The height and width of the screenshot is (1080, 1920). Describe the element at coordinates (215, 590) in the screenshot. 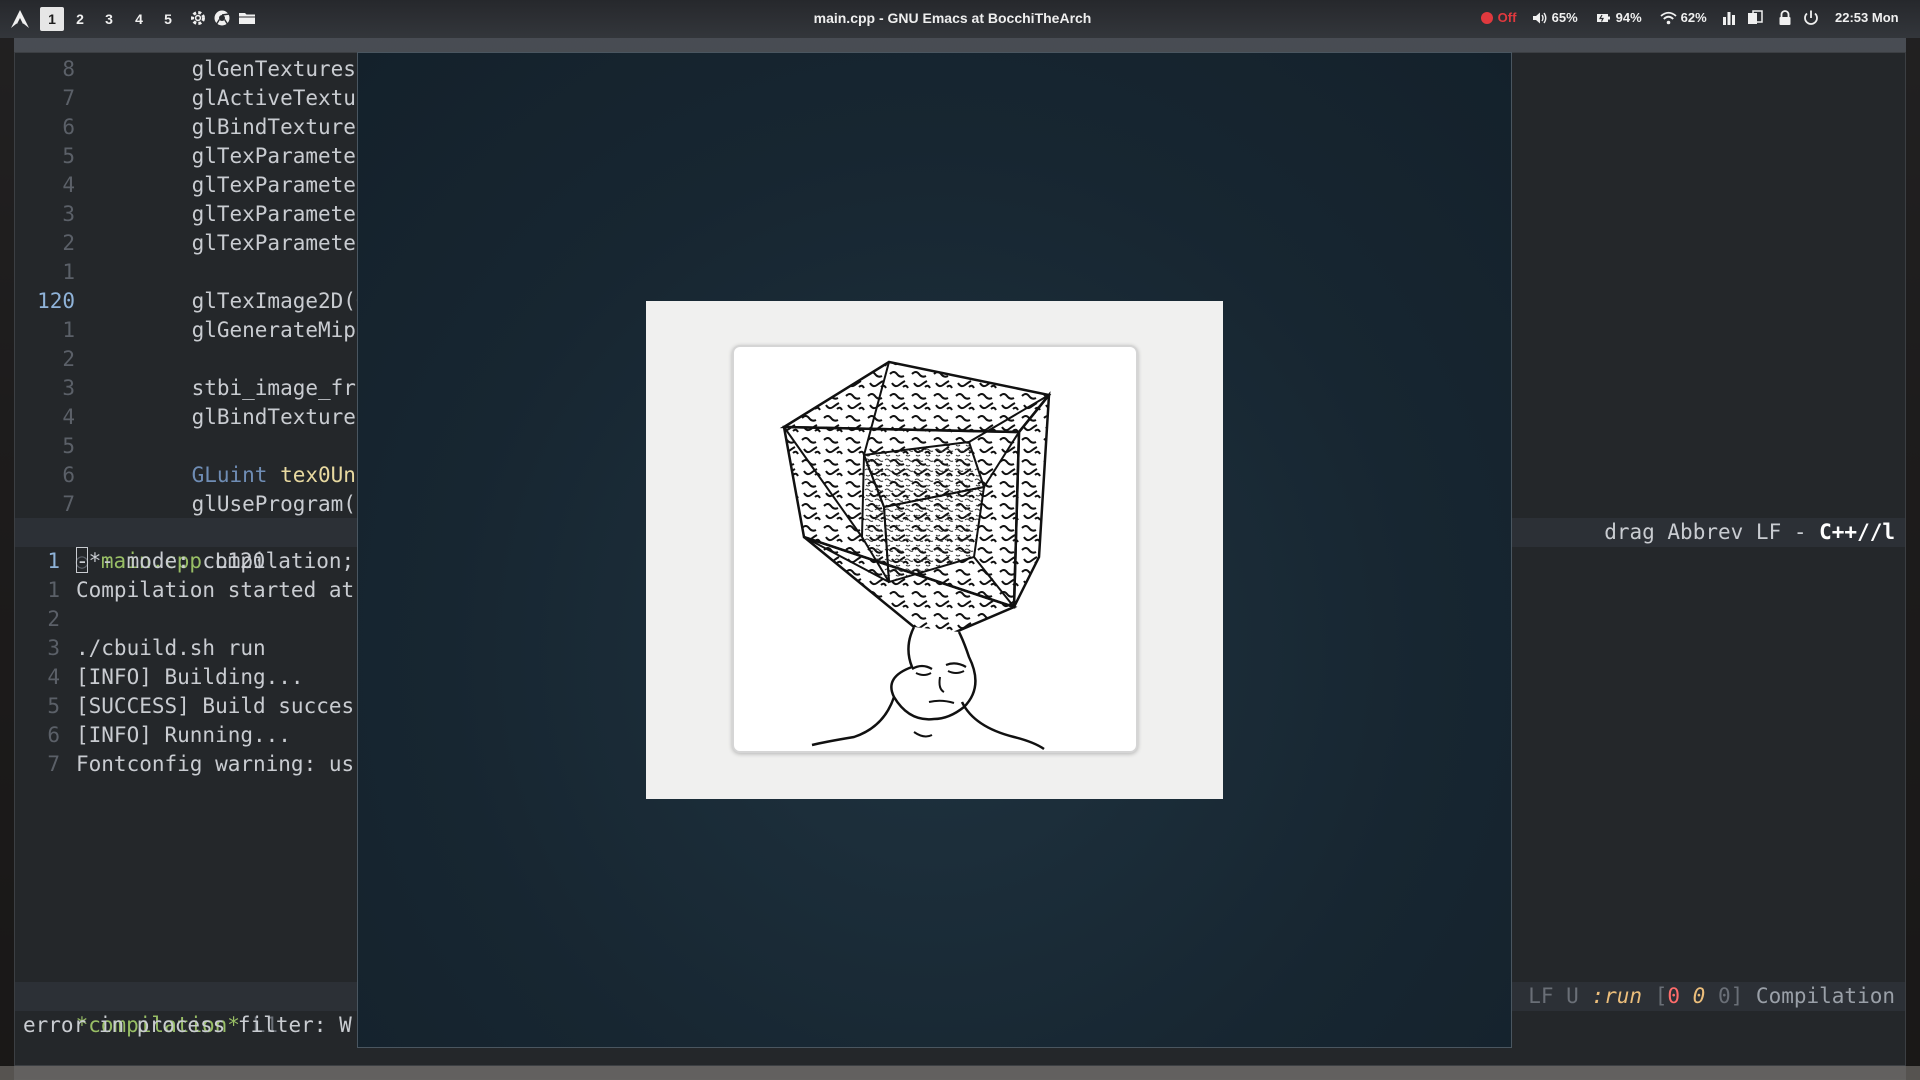

I see `compilation-line: Compilation started at` at that location.